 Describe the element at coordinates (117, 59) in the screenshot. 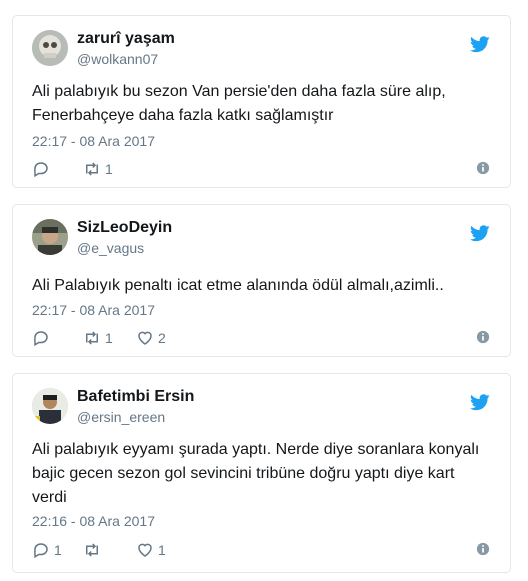

I see `user-handle: @wolkann07` at that location.